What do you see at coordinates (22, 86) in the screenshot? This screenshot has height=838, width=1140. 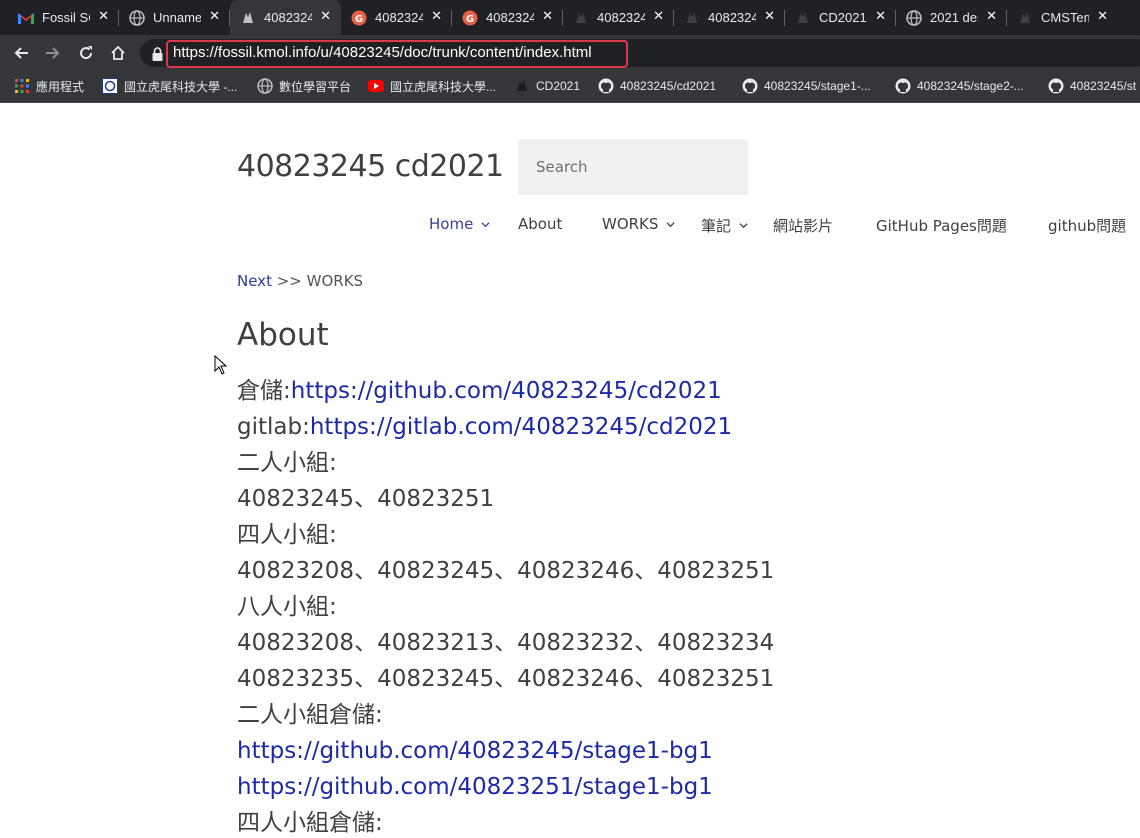 I see `apps-grid-icon` at bounding box center [22, 86].